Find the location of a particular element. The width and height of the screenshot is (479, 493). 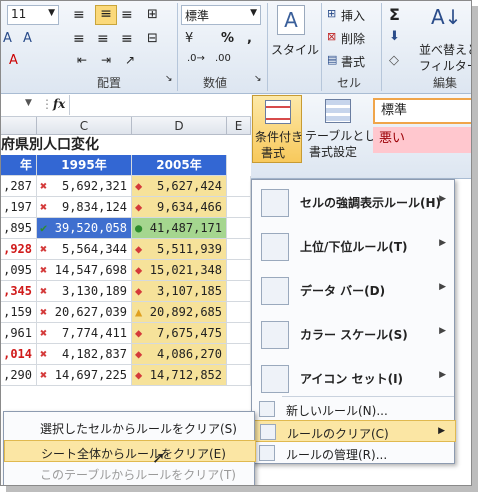

orientation-icon: ↗ is located at coordinates (130, 60).